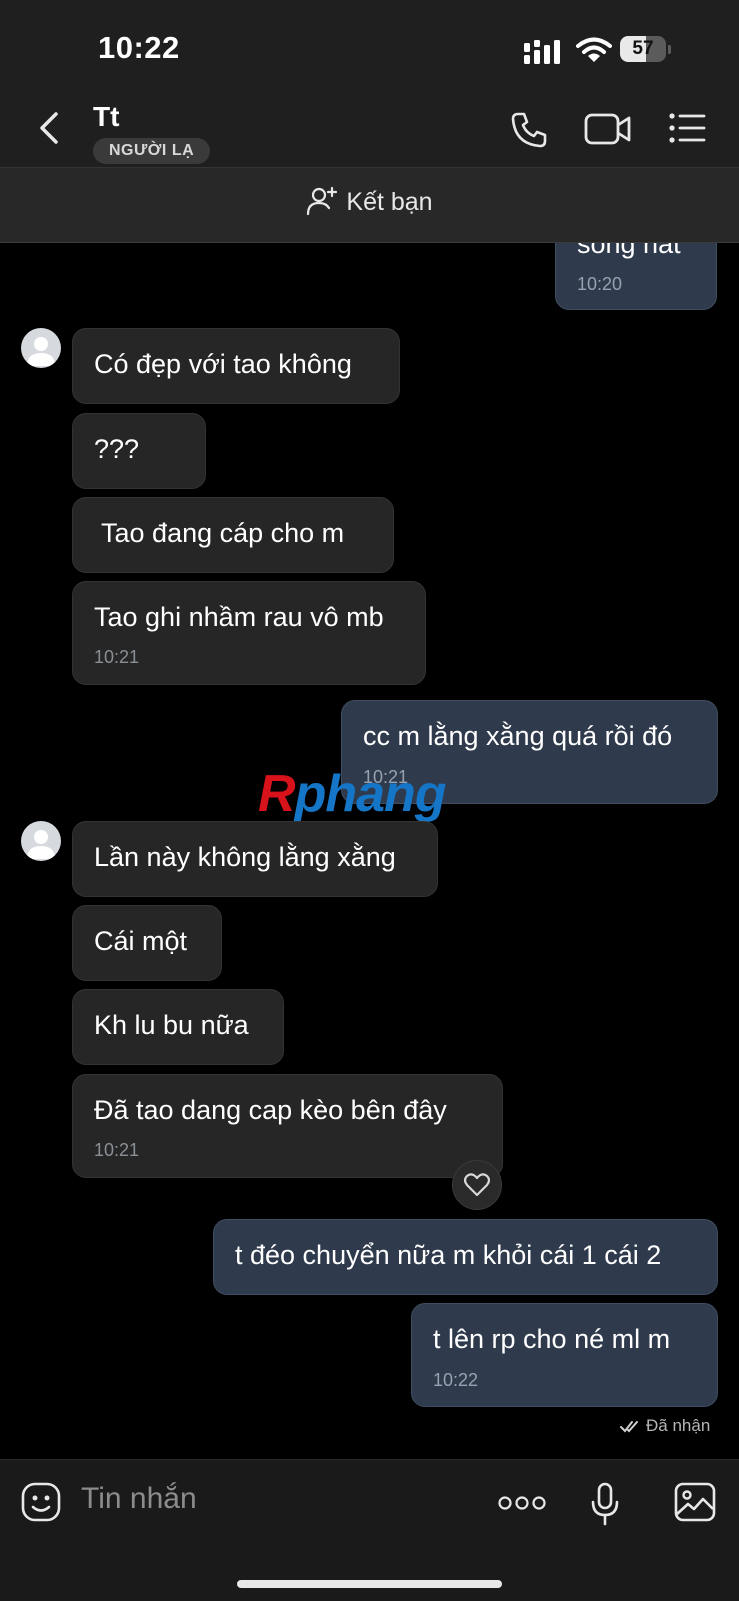 Image resolution: width=739 pixels, height=1601 pixels. I want to click on message-input: Tin nhắn, so click(139, 1499).